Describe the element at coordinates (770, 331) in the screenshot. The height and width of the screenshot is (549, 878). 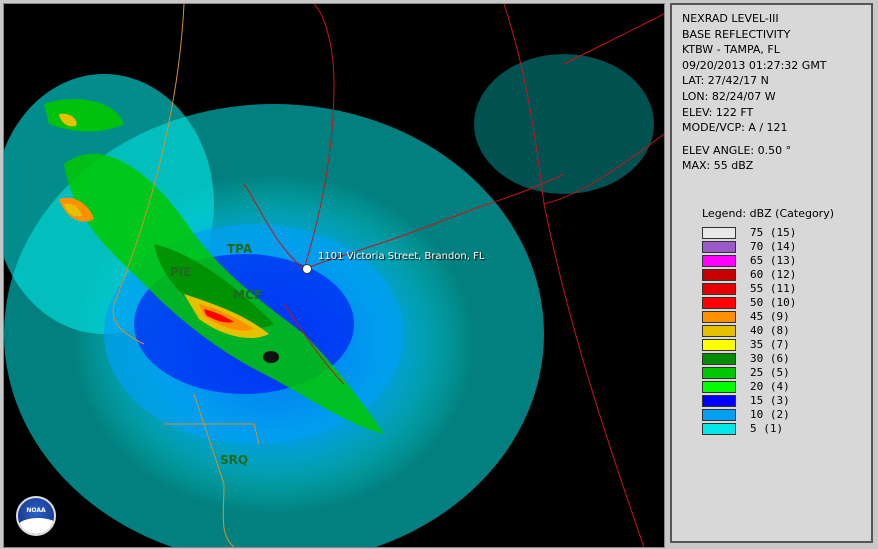
I see `legend-label: 40 (8)` at that location.